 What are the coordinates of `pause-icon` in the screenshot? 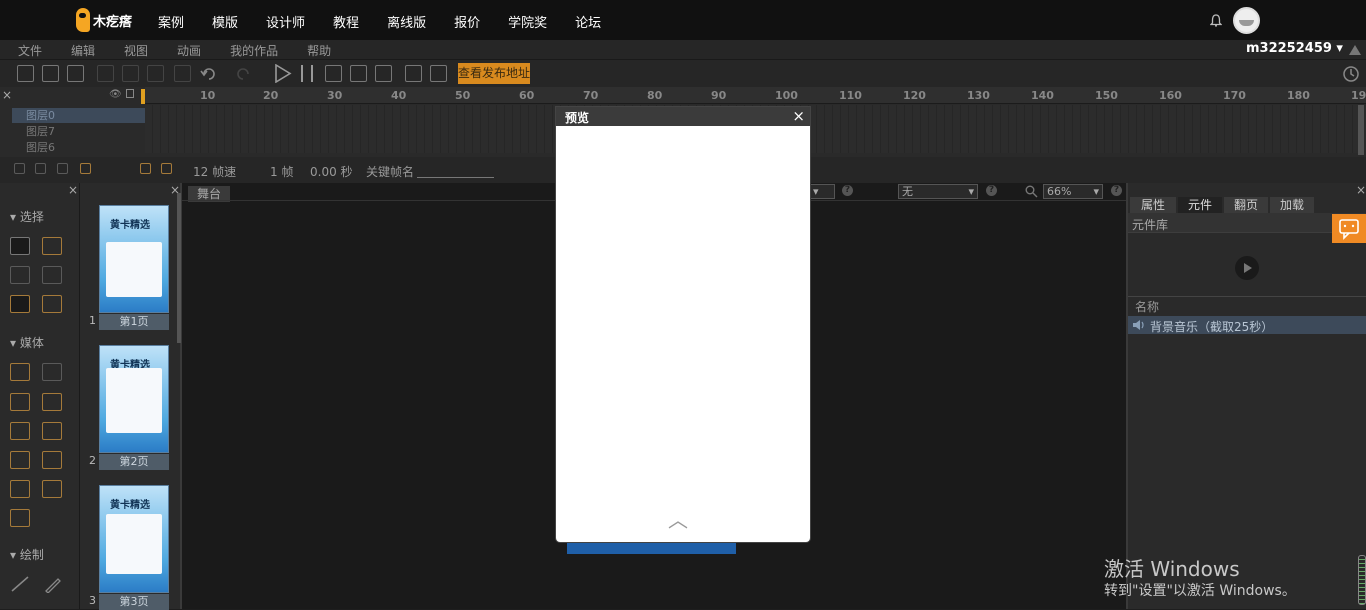 It's located at (308, 73).